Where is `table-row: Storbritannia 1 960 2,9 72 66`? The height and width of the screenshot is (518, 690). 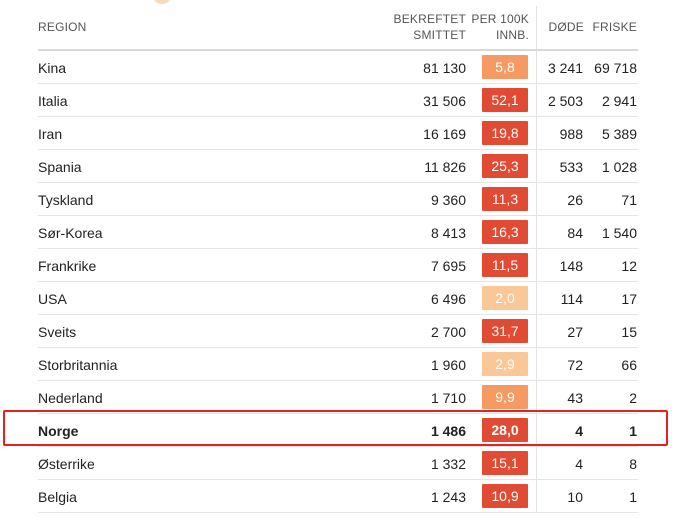
table-row: Storbritannia 1 960 2,9 72 66 is located at coordinates (338, 364).